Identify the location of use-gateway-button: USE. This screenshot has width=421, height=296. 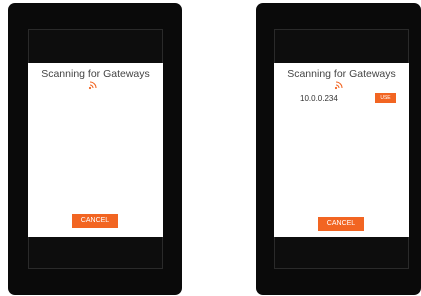
(385, 98).